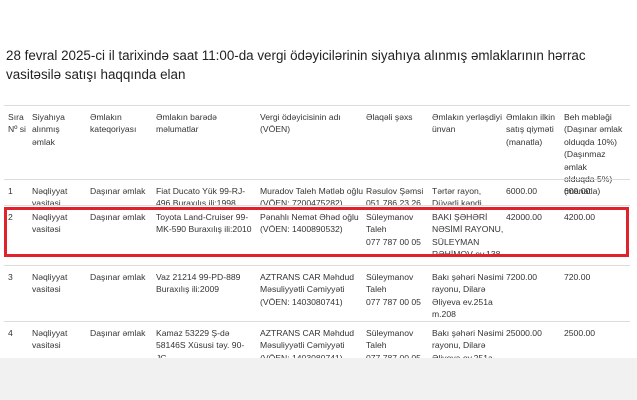 This screenshot has width=637, height=400. Describe the element at coordinates (186, 123) in the screenshot. I see `header-info: Əmlakın barədə məlumatlar` at that location.